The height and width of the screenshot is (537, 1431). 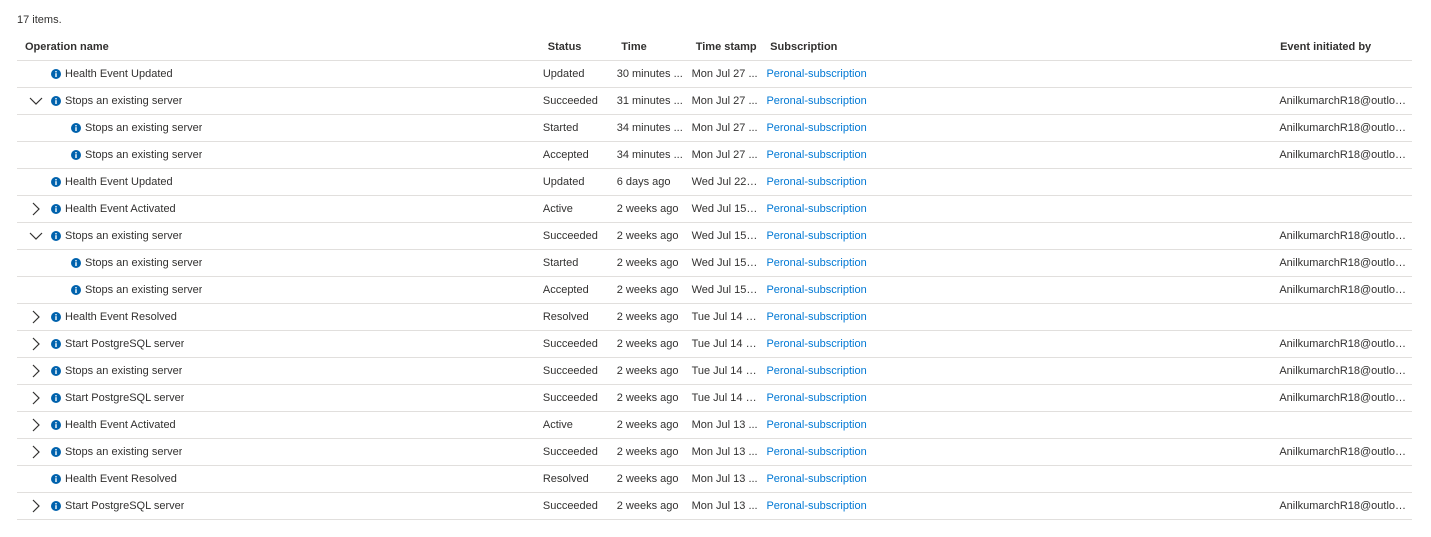 What do you see at coordinates (650, 47) in the screenshot?
I see `column-header-time: Time` at bounding box center [650, 47].